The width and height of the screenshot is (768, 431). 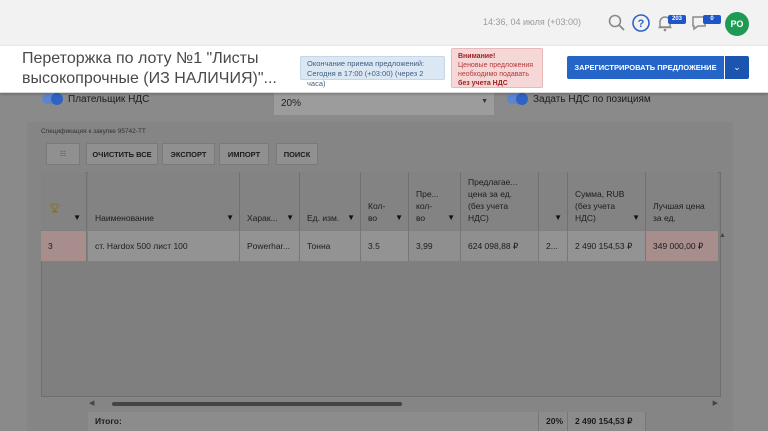 I want to click on total-sum: 2 490 154,53 ₽, so click(x=607, y=421).